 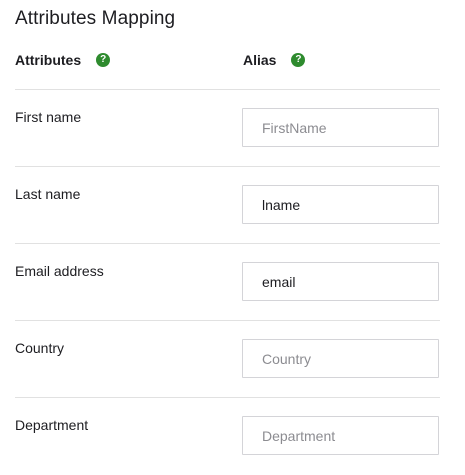 I want to click on alias-input-first-name, so click(x=340, y=127).